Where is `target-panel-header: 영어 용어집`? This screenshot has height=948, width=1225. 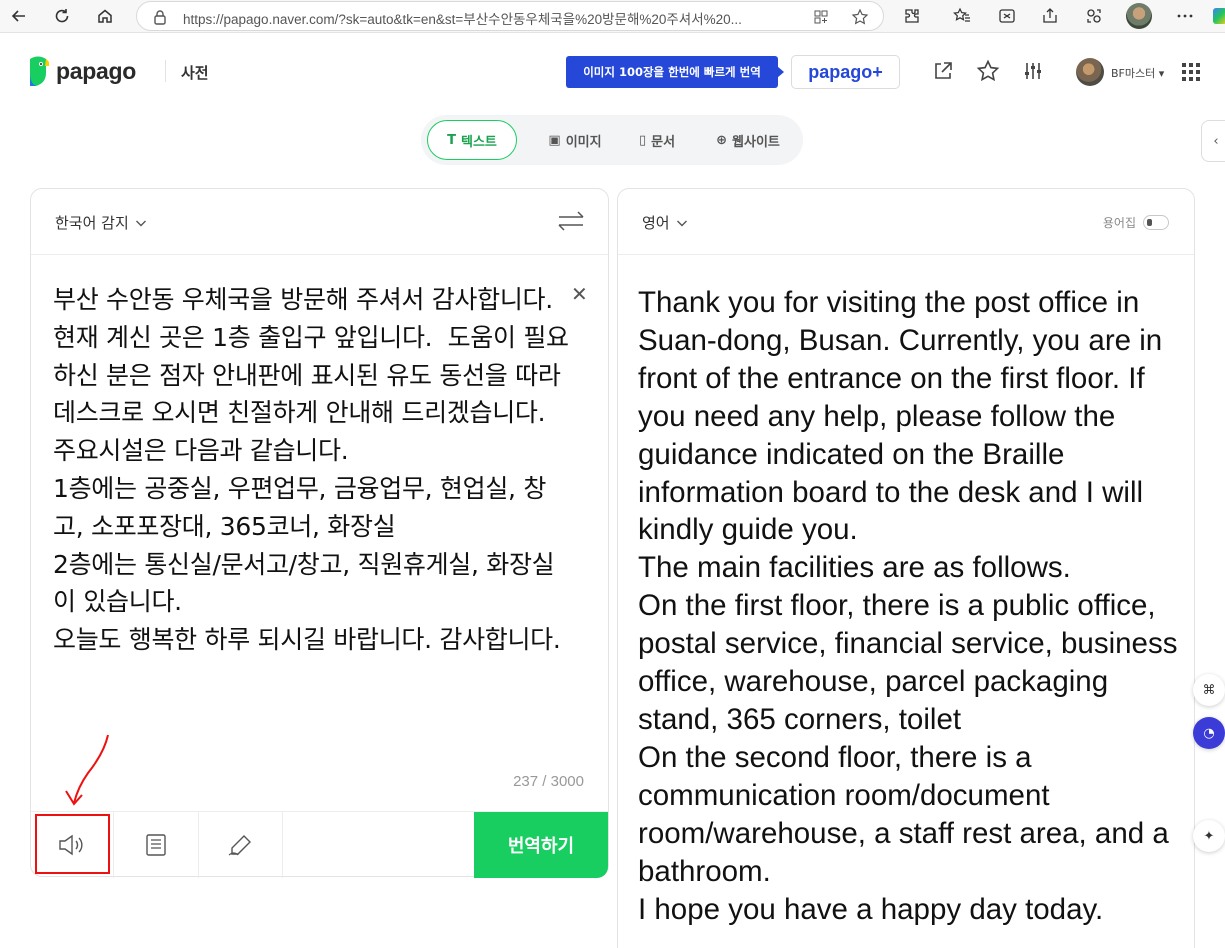 target-panel-header: 영어 용어집 is located at coordinates (906, 222).